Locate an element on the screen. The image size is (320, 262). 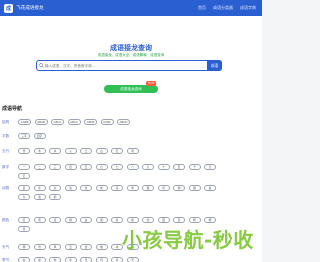
nav-tag: 四字 is located at coordinates (39, 136).